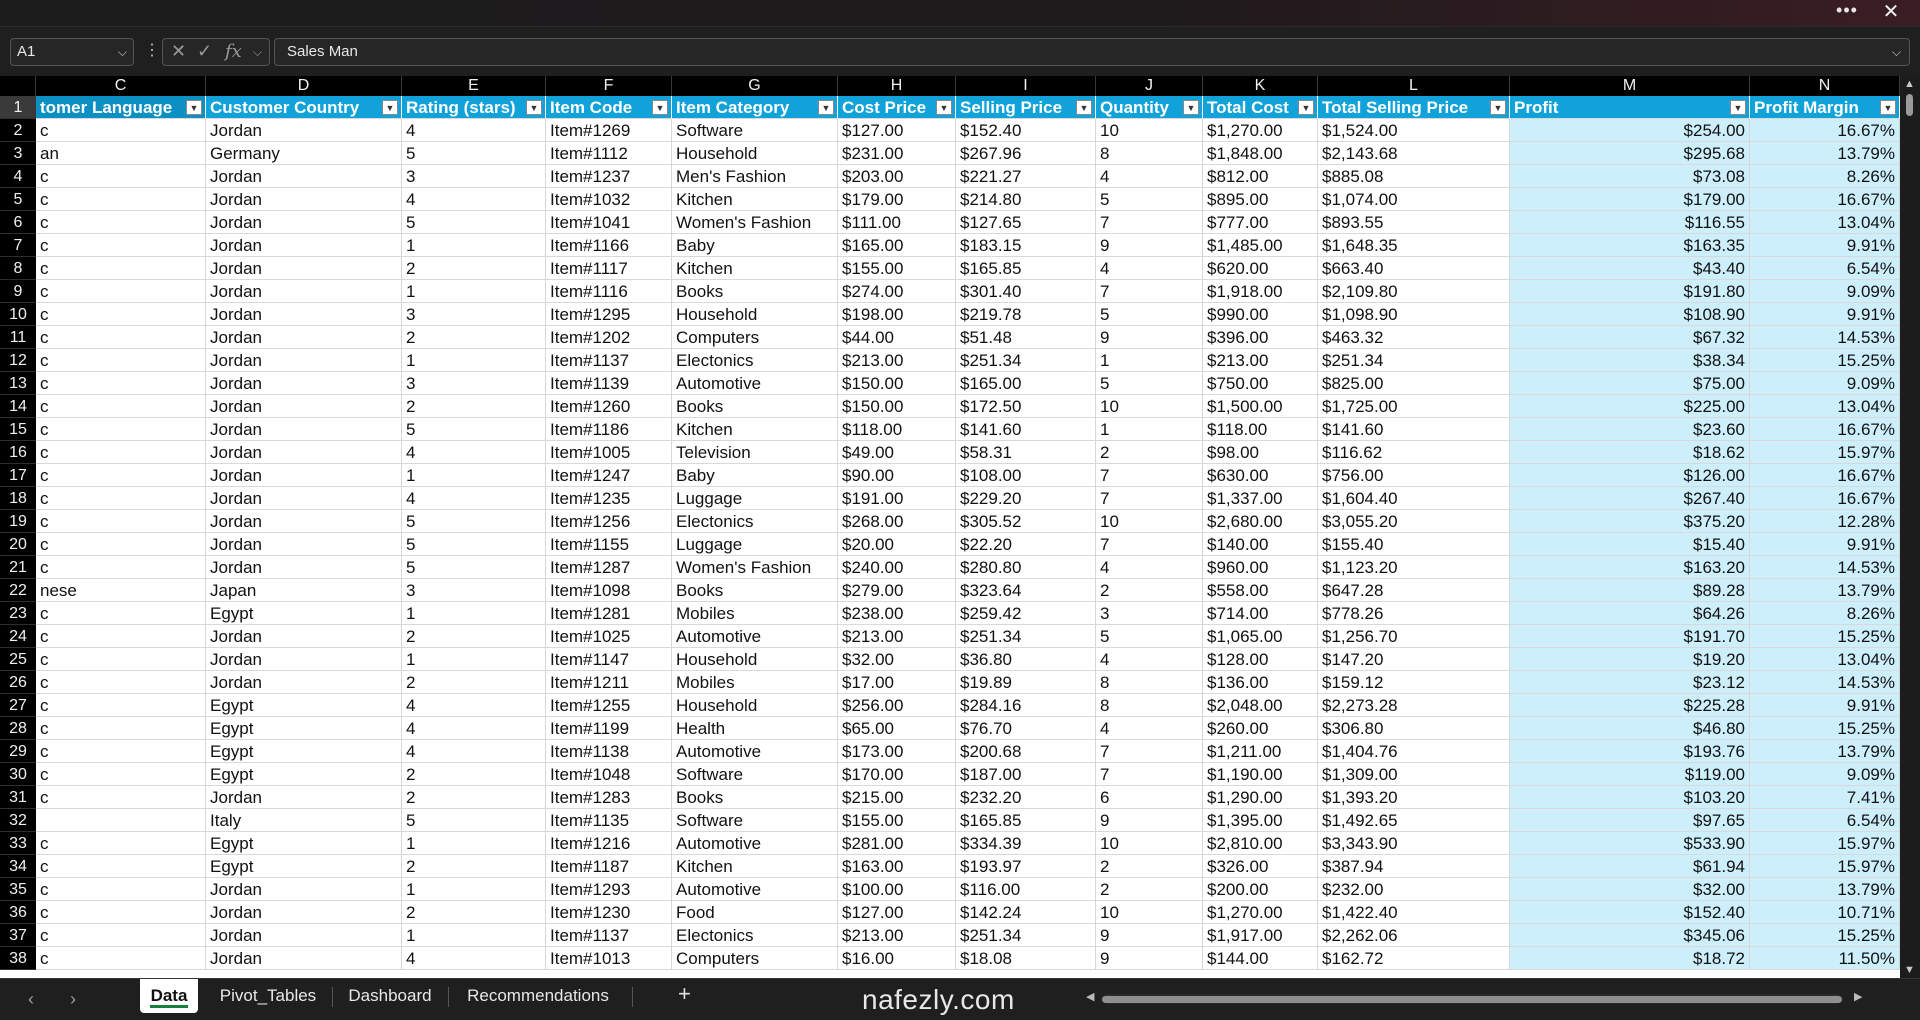 The width and height of the screenshot is (1920, 1020). Describe the element at coordinates (1630, 521) in the screenshot. I see `table-cell: $375.20` at that location.